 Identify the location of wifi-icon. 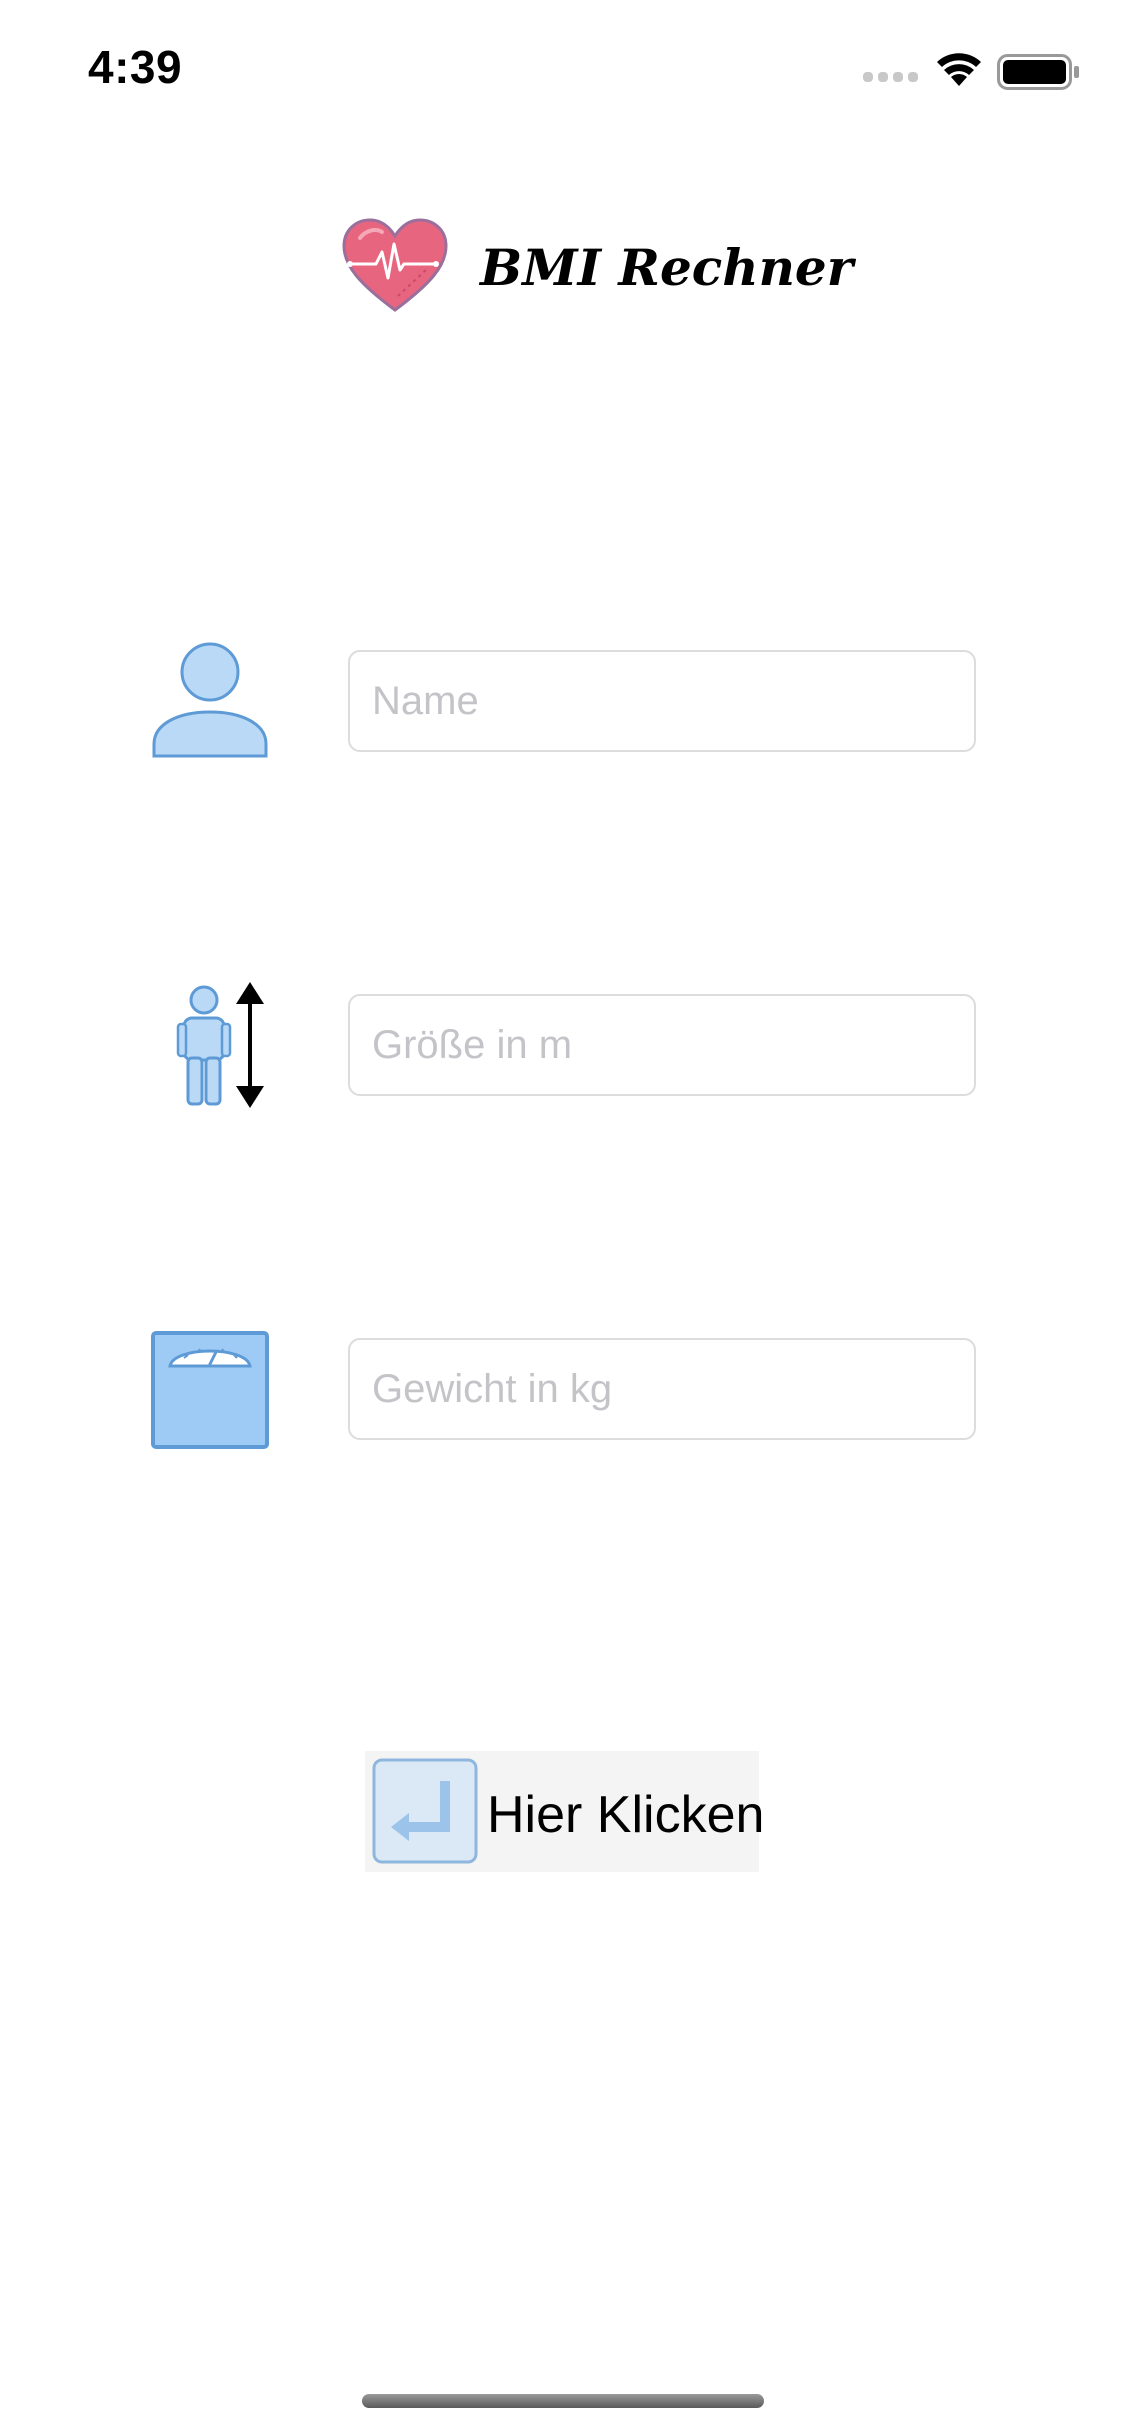
(959, 69).